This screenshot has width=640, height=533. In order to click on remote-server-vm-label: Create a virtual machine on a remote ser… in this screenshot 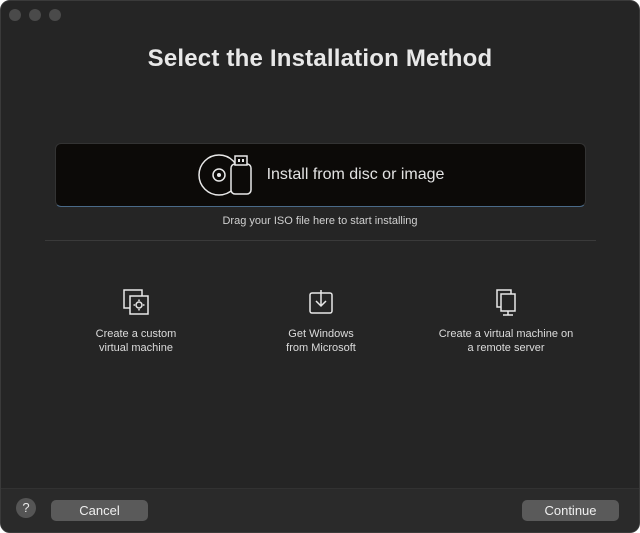, I will do `click(506, 341)`.